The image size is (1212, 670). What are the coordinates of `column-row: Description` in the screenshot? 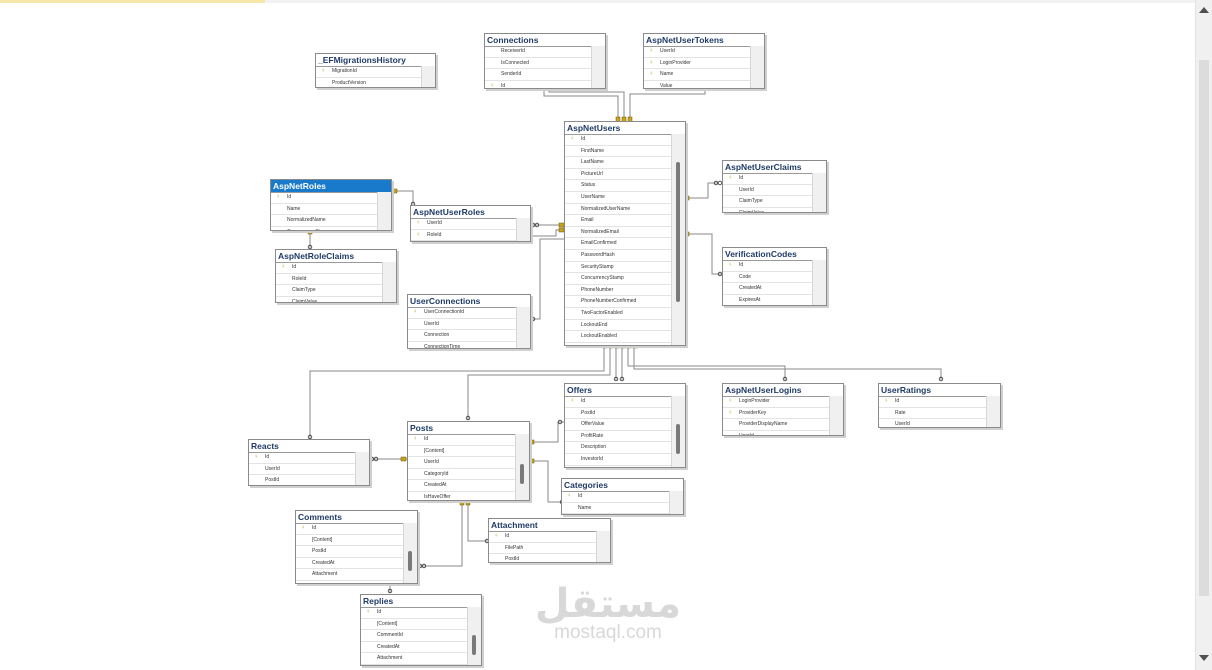 It's located at (618, 448).